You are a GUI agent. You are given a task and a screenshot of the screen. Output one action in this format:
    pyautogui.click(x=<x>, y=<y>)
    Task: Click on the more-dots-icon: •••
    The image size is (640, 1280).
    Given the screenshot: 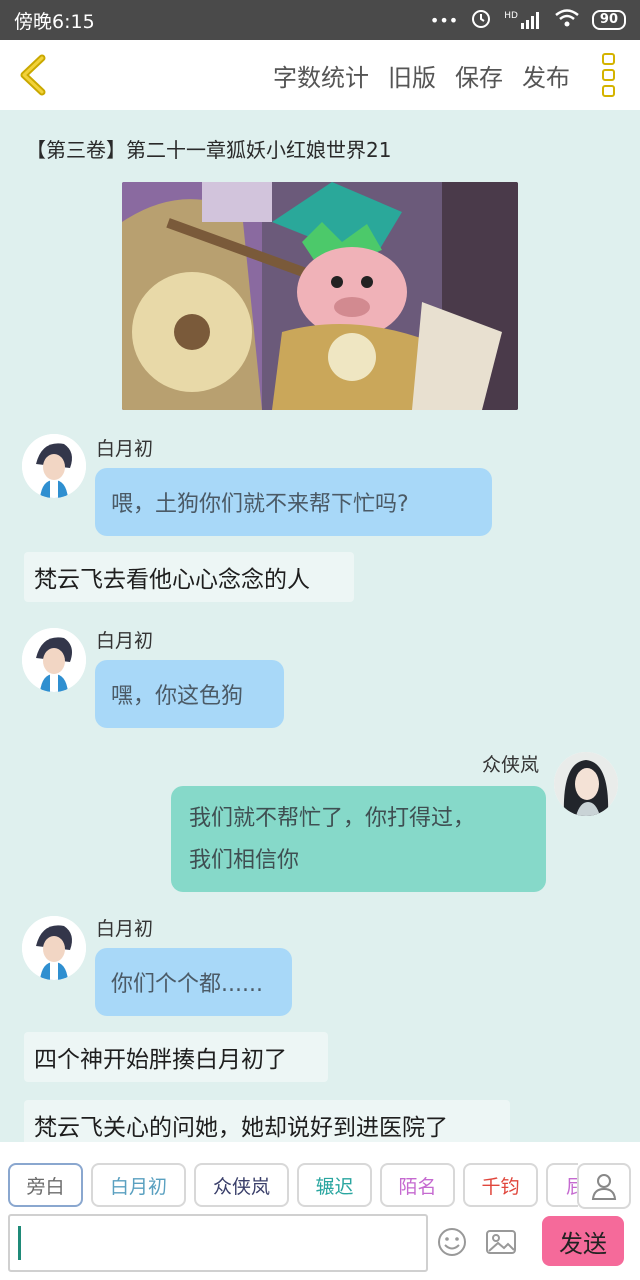 What is the action you would take?
    pyautogui.click(x=444, y=20)
    